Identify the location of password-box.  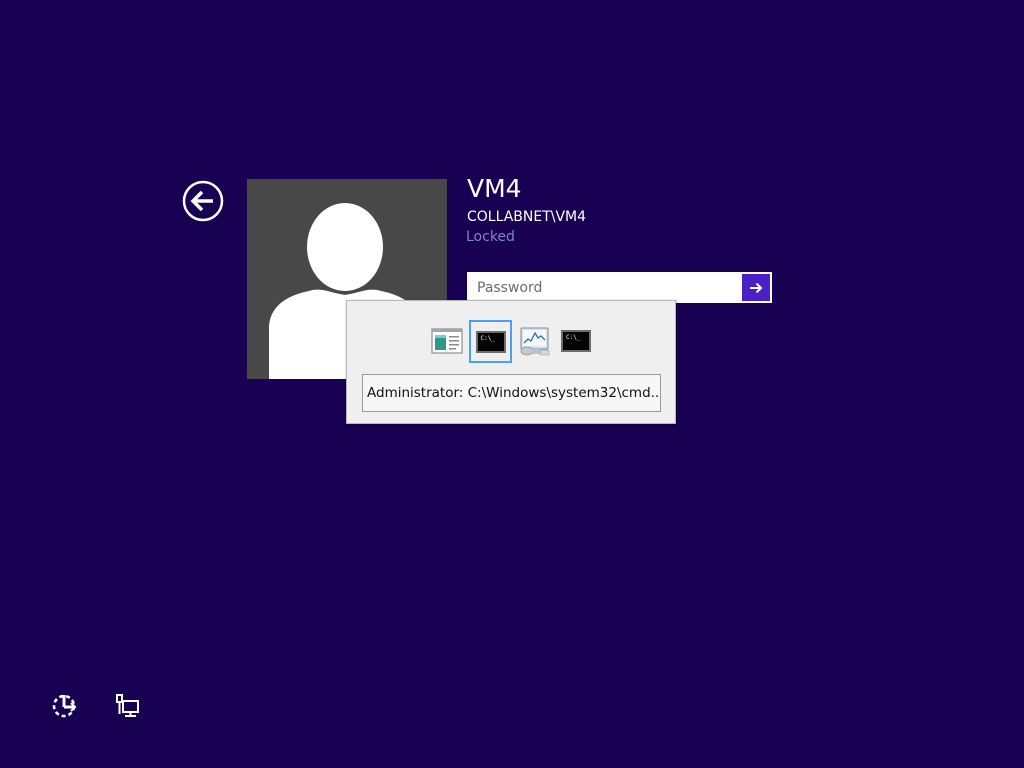
(619, 287).